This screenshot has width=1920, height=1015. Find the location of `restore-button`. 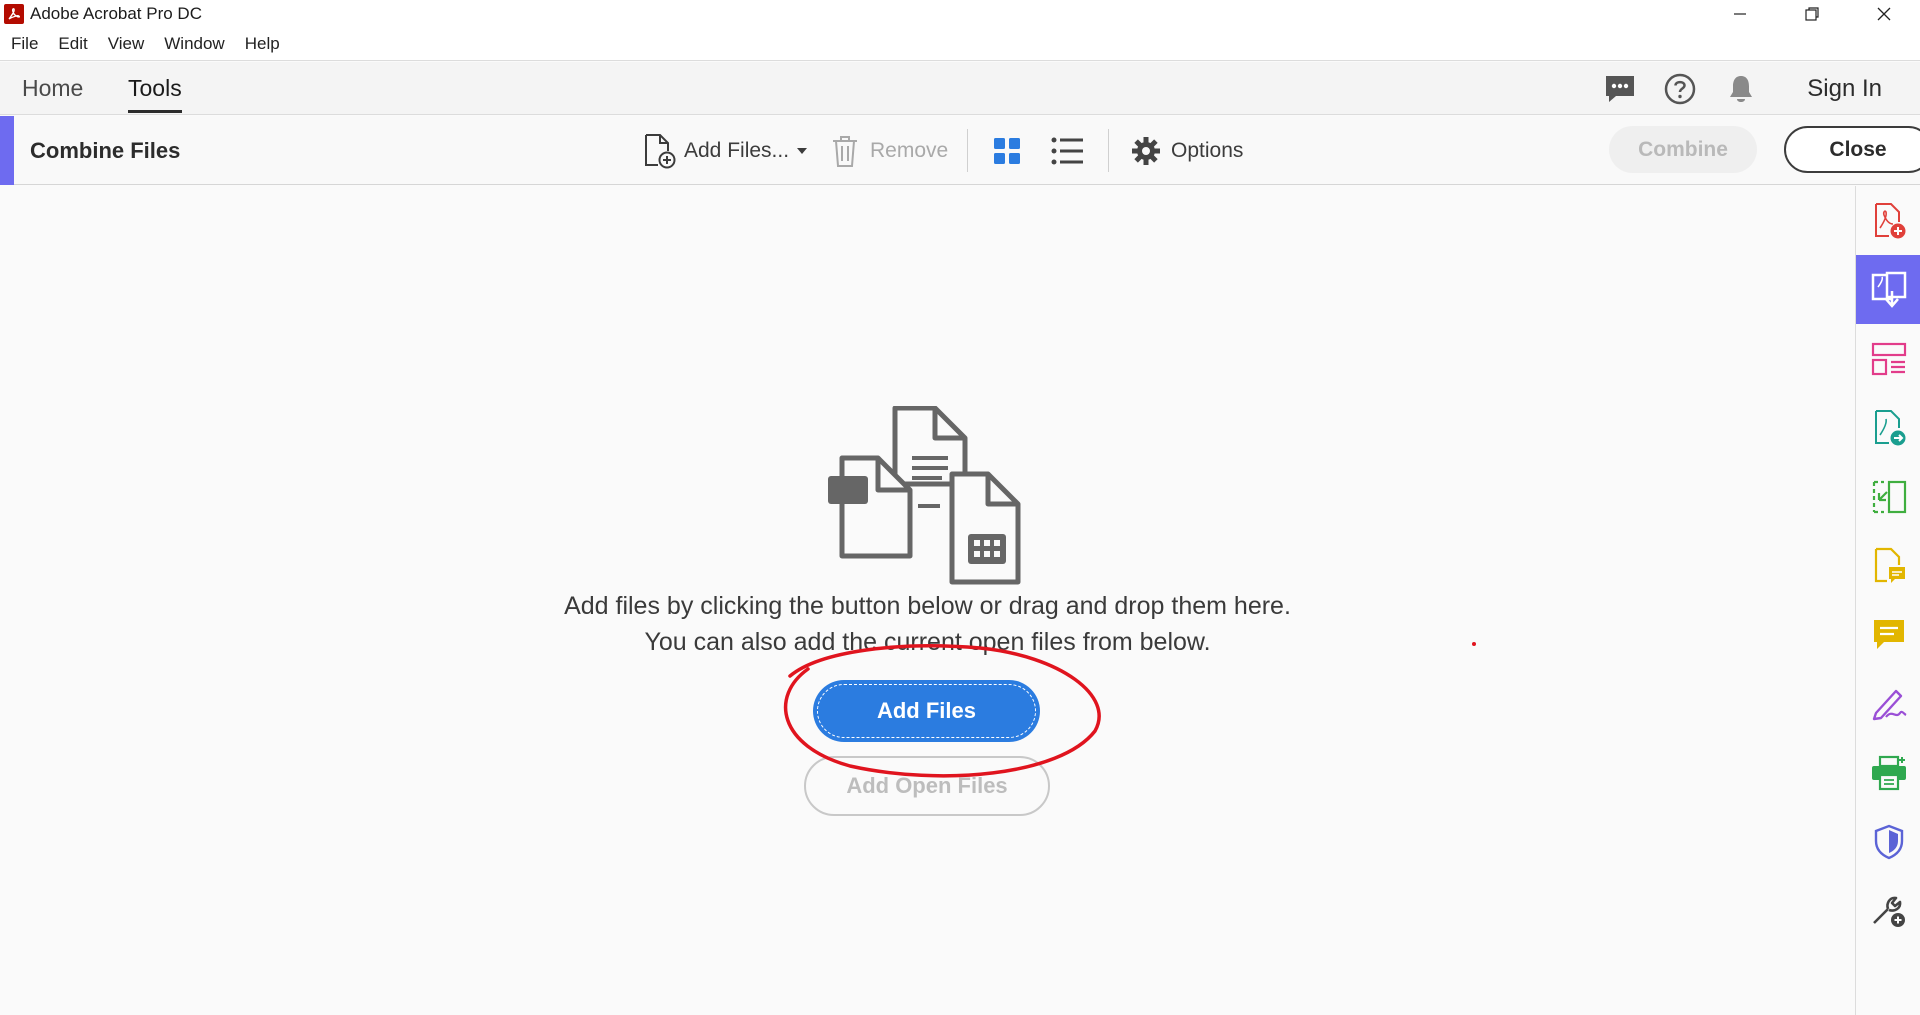

restore-button is located at coordinates (1812, 14).